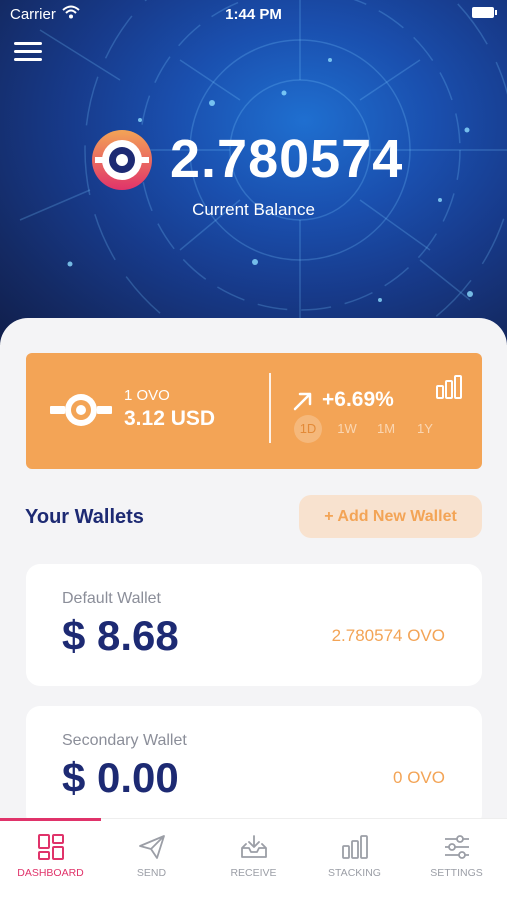 The image size is (507, 901). I want to click on price-change: +6.69%, so click(358, 399).